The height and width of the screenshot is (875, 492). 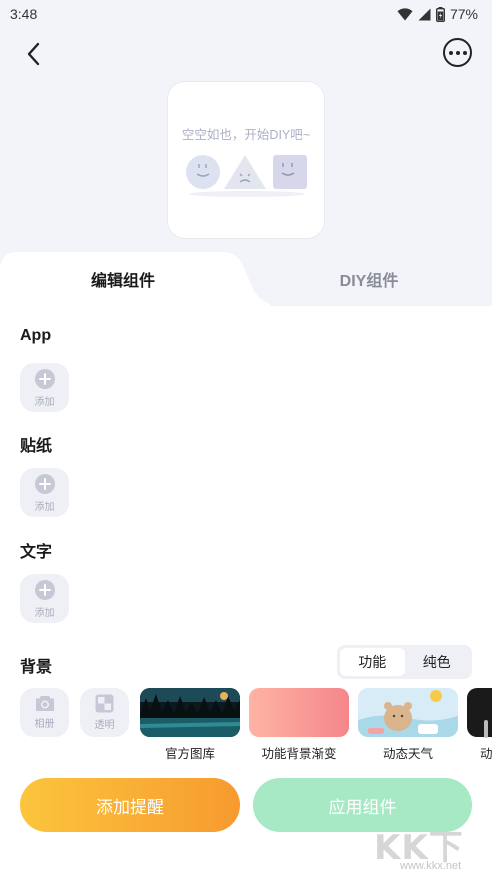 I want to click on wifi-icon, so click(x=405, y=13).